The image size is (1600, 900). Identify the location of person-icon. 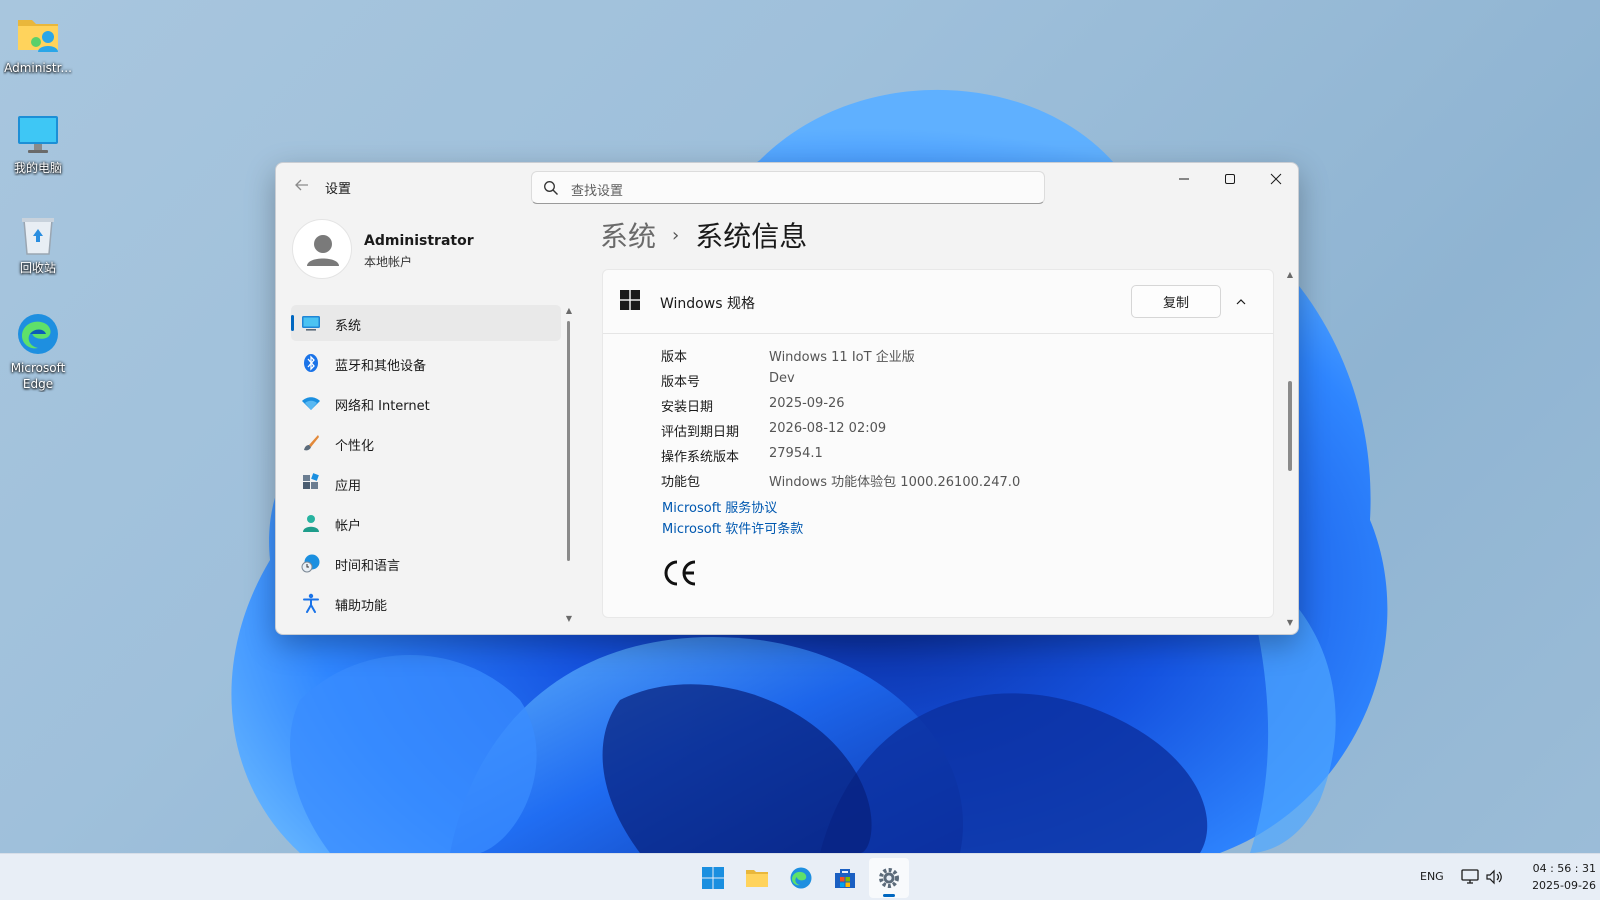
(311, 523).